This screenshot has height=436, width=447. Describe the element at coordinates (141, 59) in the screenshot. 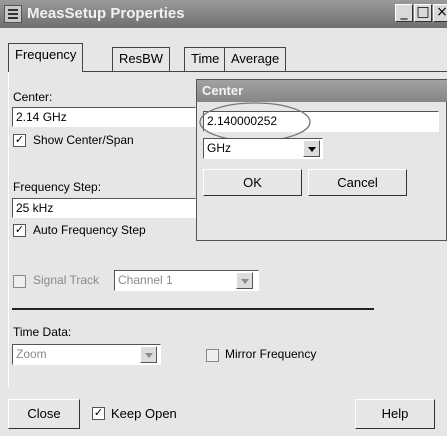

I see `tab-resbw: ResBW` at that location.